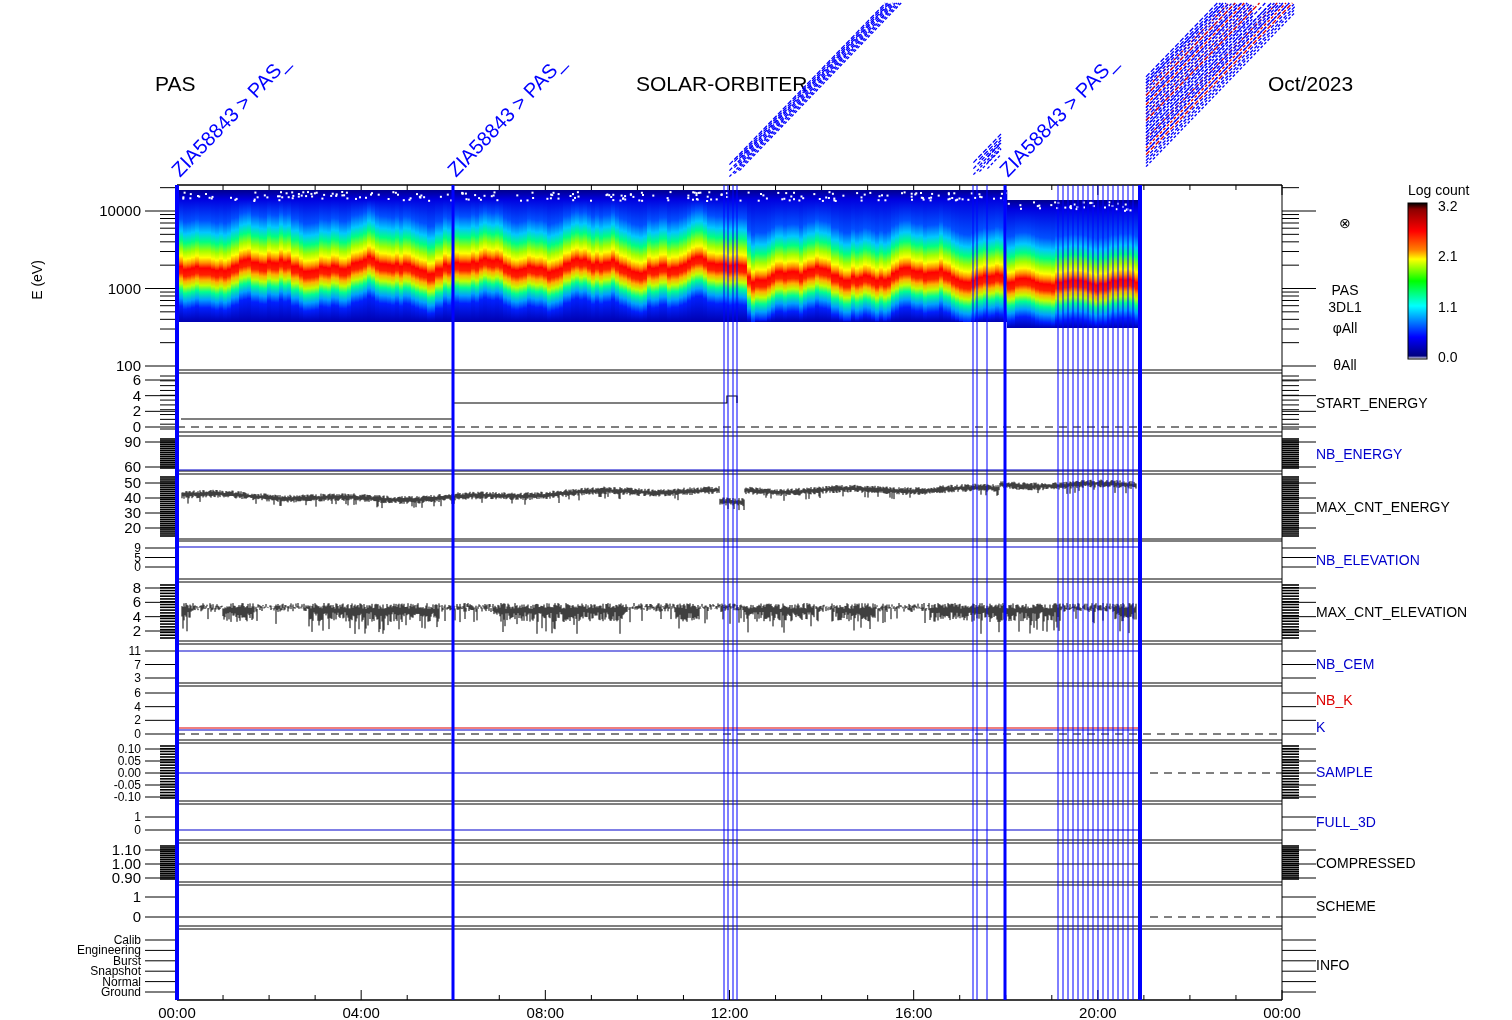 The height and width of the screenshot is (1020, 1512). What do you see at coordinates (1098, 1012) in the screenshot?
I see `time-tick-label: 20:00` at bounding box center [1098, 1012].